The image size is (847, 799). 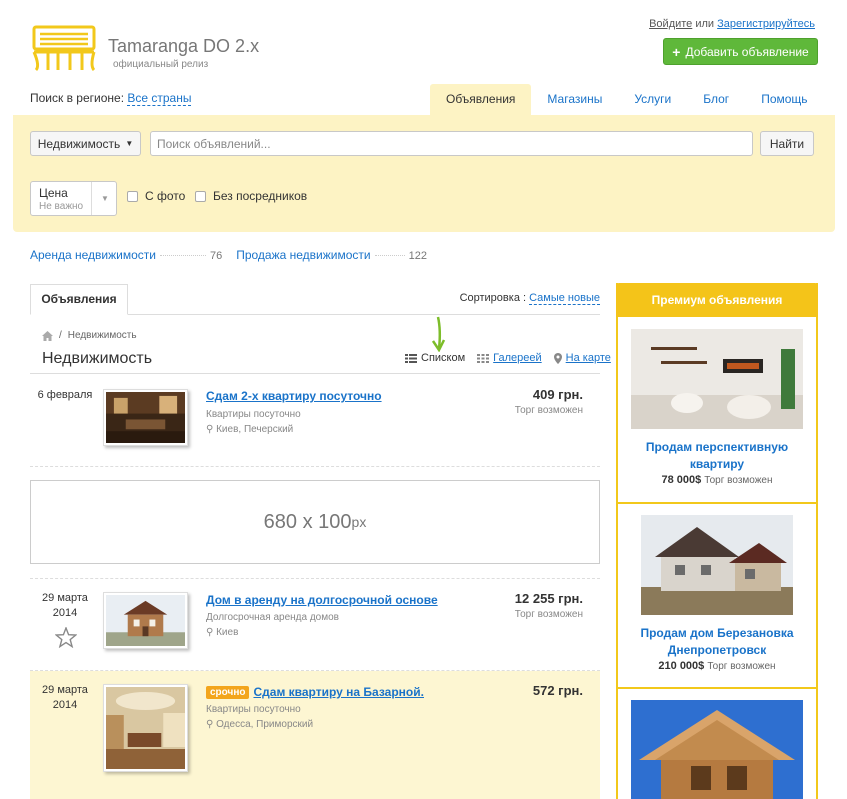 What do you see at coordinates (359, 522) in the screenshot?
I see `banner-unit: px` at bounding box center [359, 522].